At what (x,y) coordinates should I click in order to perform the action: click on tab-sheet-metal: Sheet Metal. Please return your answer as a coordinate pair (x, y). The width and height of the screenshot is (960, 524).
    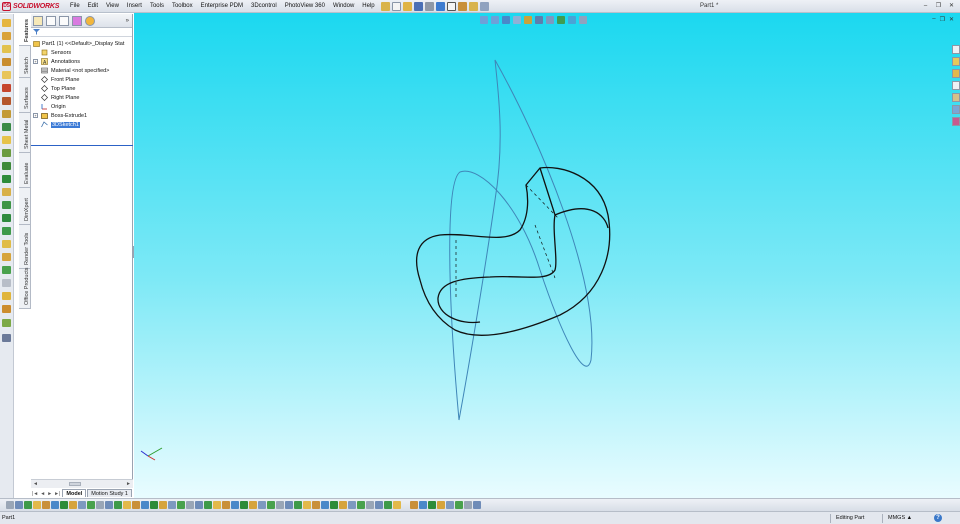
    Looking at the image, I should click on (25, 133).